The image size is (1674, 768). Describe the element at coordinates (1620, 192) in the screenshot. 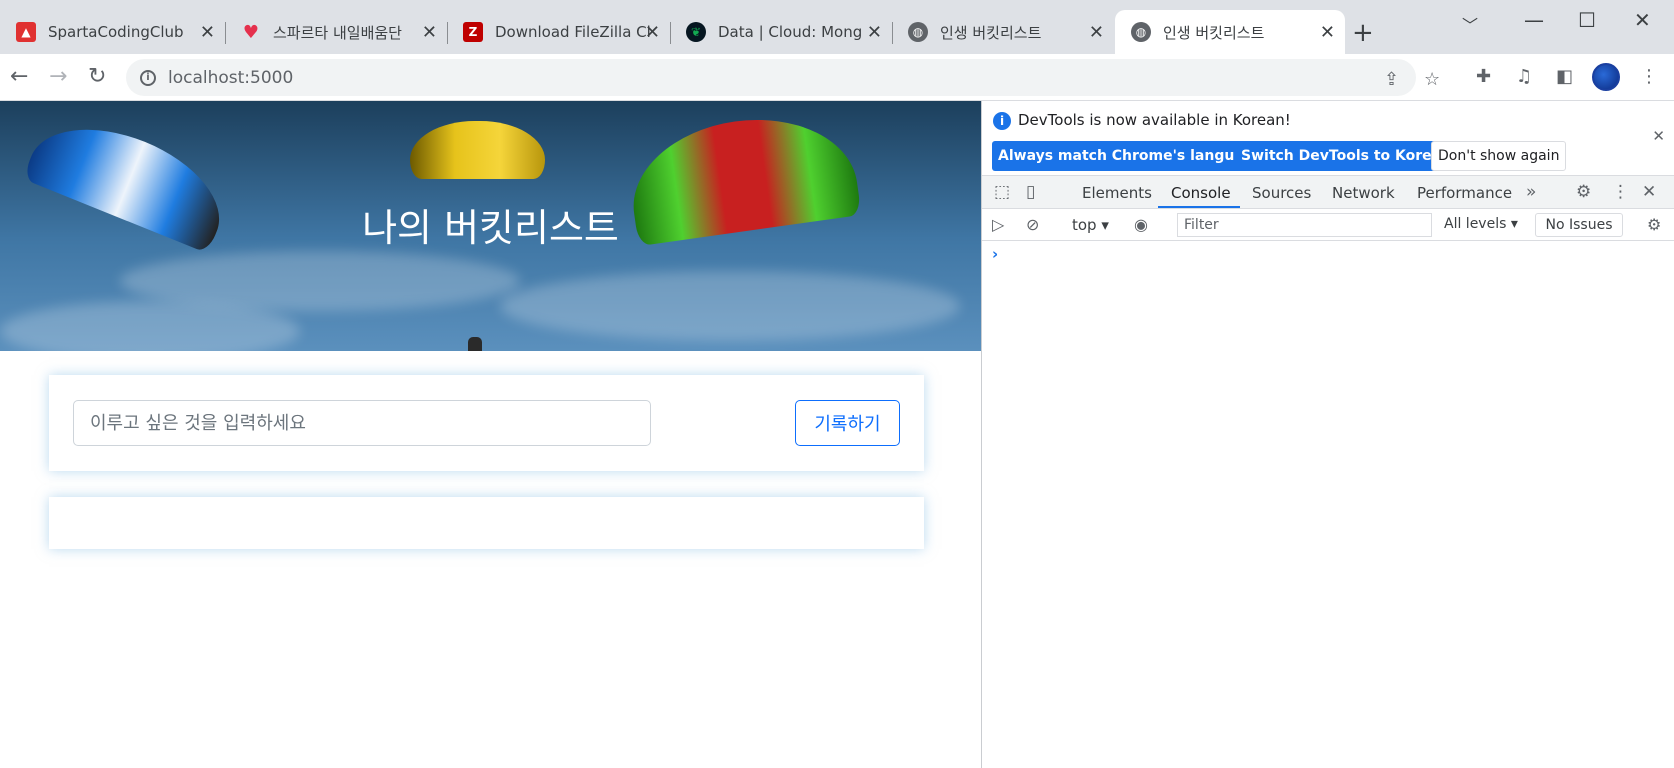

I see `devtools-menu-icon: ⋮` at that location.